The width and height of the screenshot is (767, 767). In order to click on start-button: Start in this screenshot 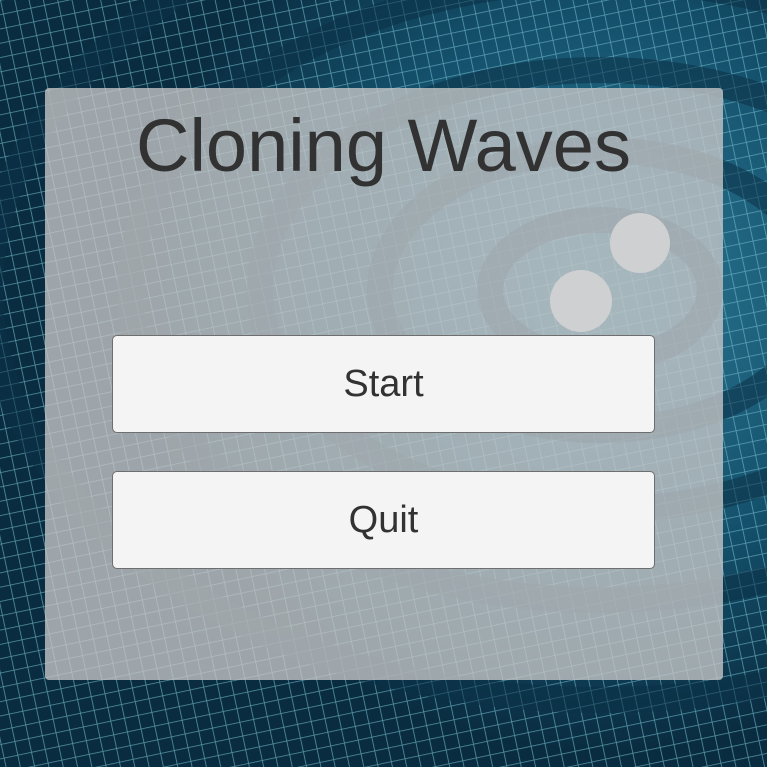, I will do `click(383, 384)`.